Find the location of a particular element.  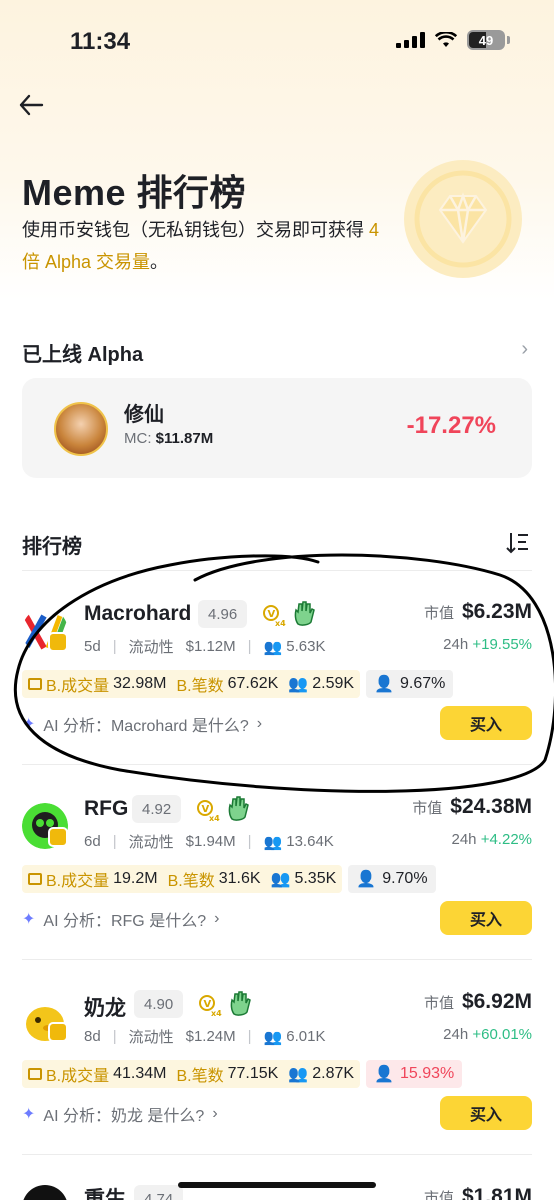

coin-age: 8d is located at coordinates (92, 1036).